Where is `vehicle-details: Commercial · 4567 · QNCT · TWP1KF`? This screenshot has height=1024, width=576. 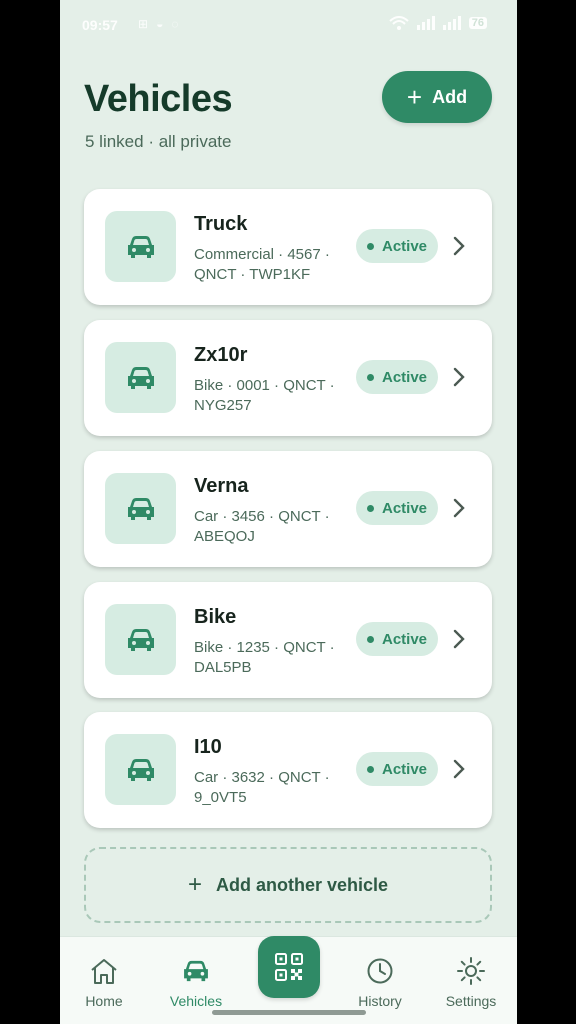 vehicle-details: Commercial · 4567 · QNCT · TWP1KF is located at coordinates (262, 264).